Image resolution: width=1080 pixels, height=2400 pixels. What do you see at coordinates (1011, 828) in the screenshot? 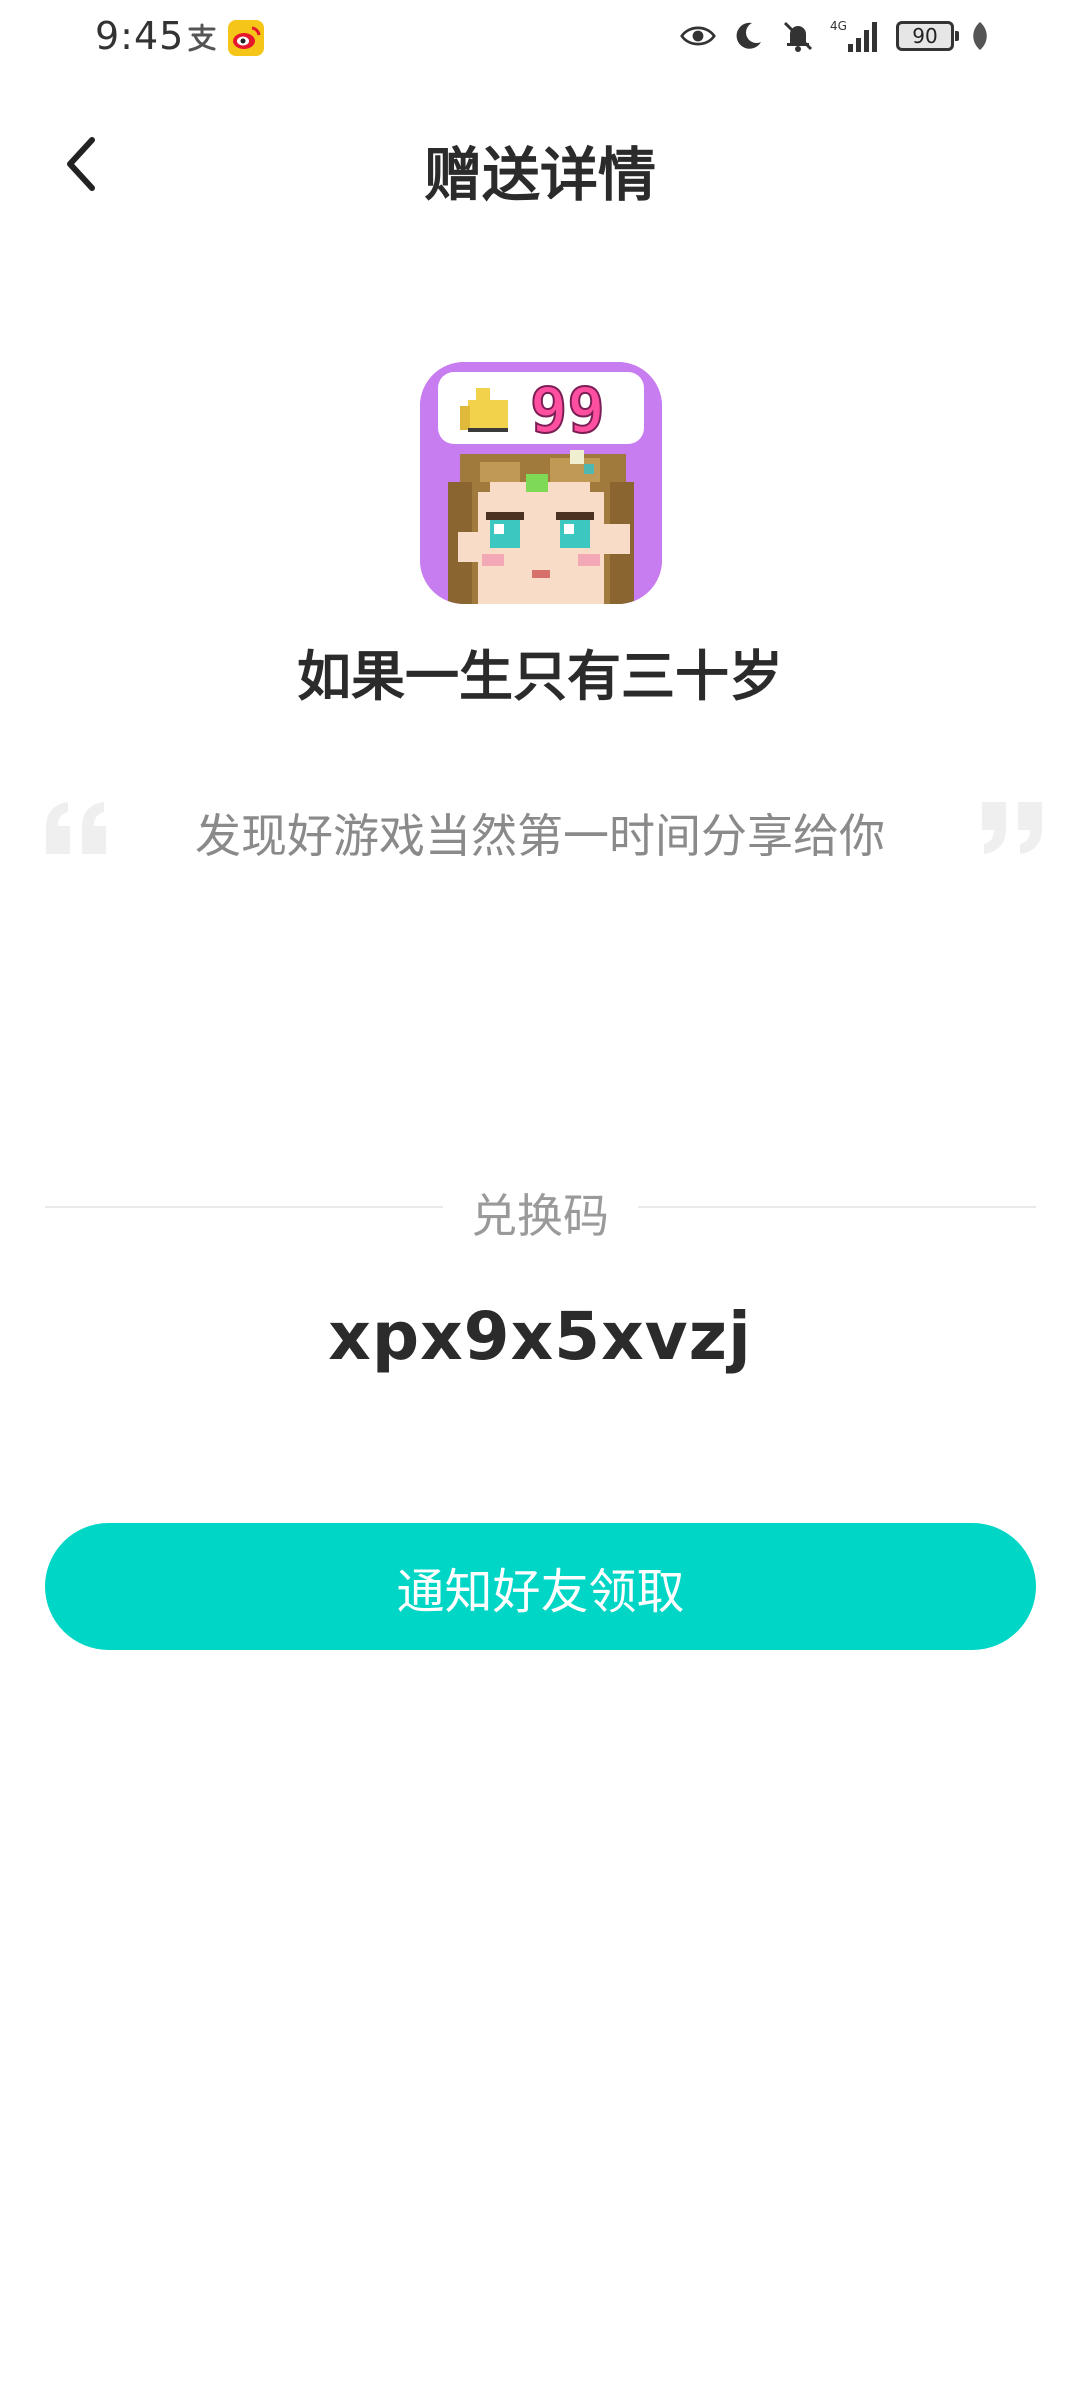
I see `quote-close-icon` at bounding box center [1011, 828].